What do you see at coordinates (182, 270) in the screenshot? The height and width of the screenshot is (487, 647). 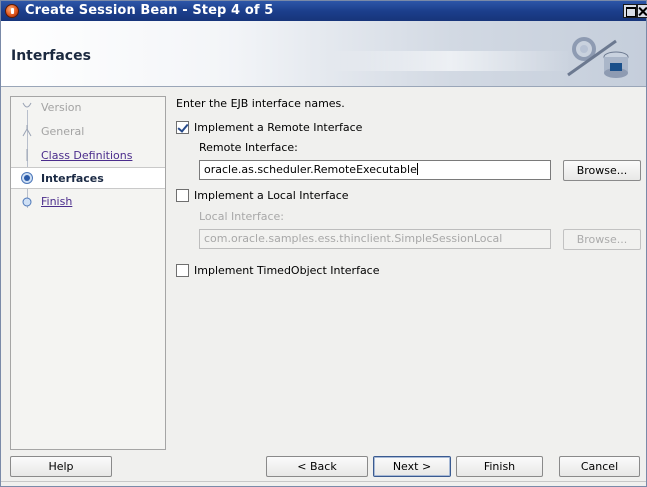 I see `timed-object-checkbox` at bounding box center [182, 270].